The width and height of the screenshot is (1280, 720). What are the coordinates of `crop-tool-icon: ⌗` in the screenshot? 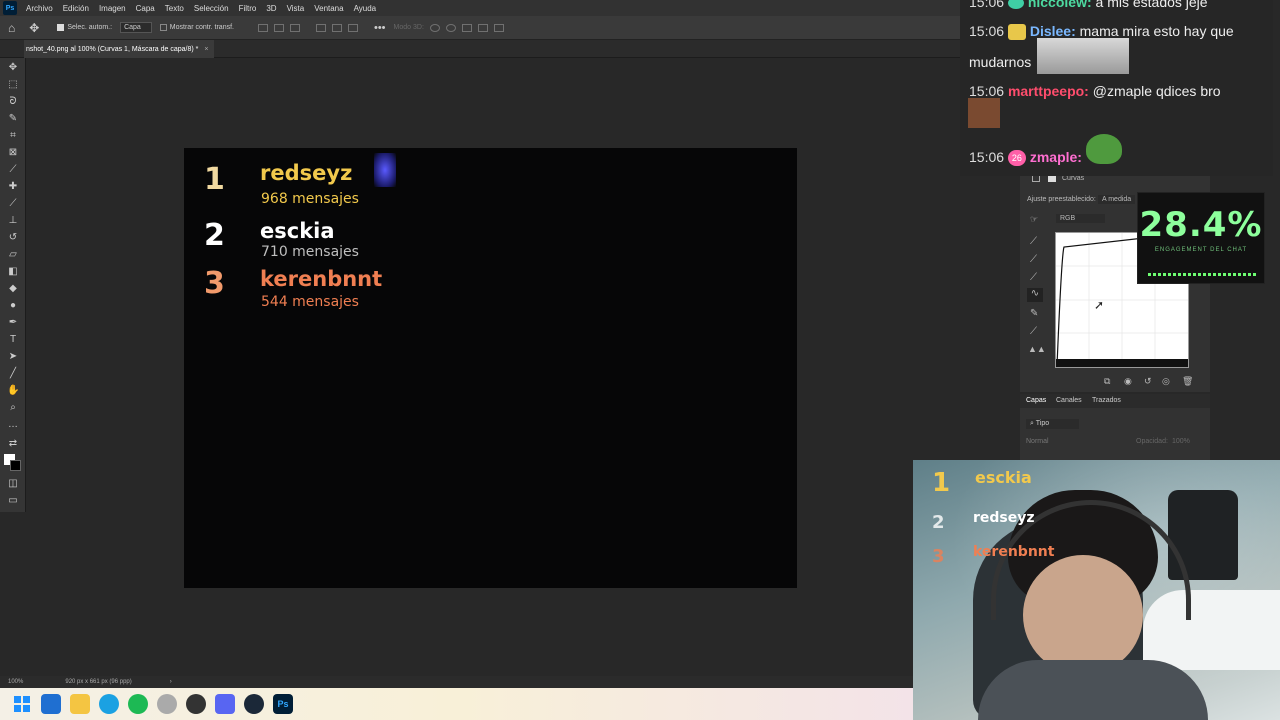 It's located at (13, 136).